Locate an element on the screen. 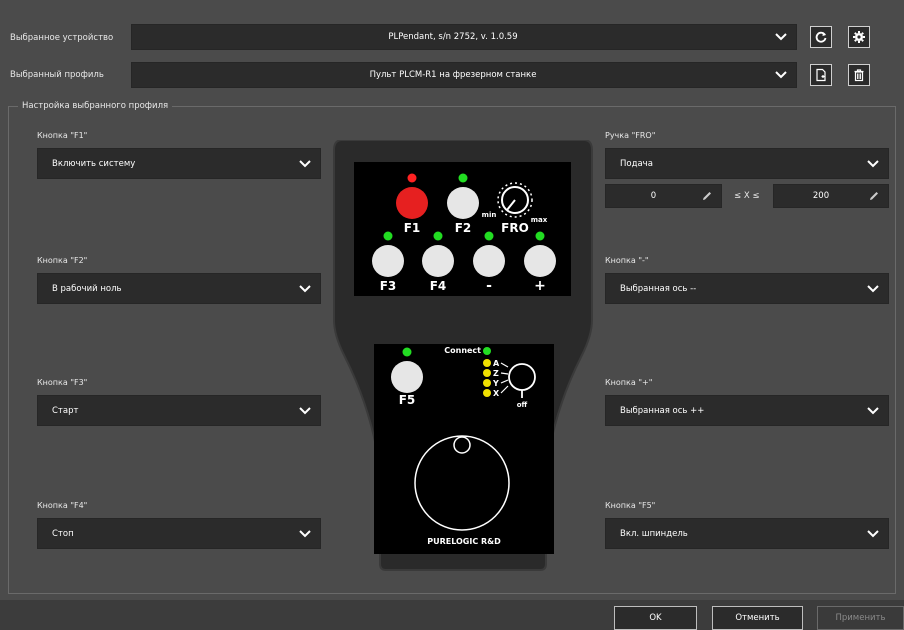  f2-select: В рабочий ноль is located at coordinates (179, 288).